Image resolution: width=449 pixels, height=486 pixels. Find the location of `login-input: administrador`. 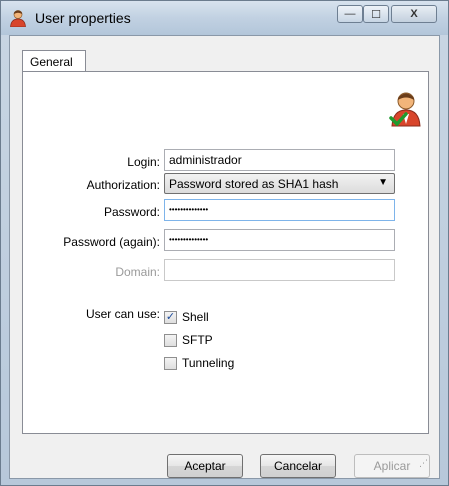

login-input: administrador is located at coordinates (279, 160).